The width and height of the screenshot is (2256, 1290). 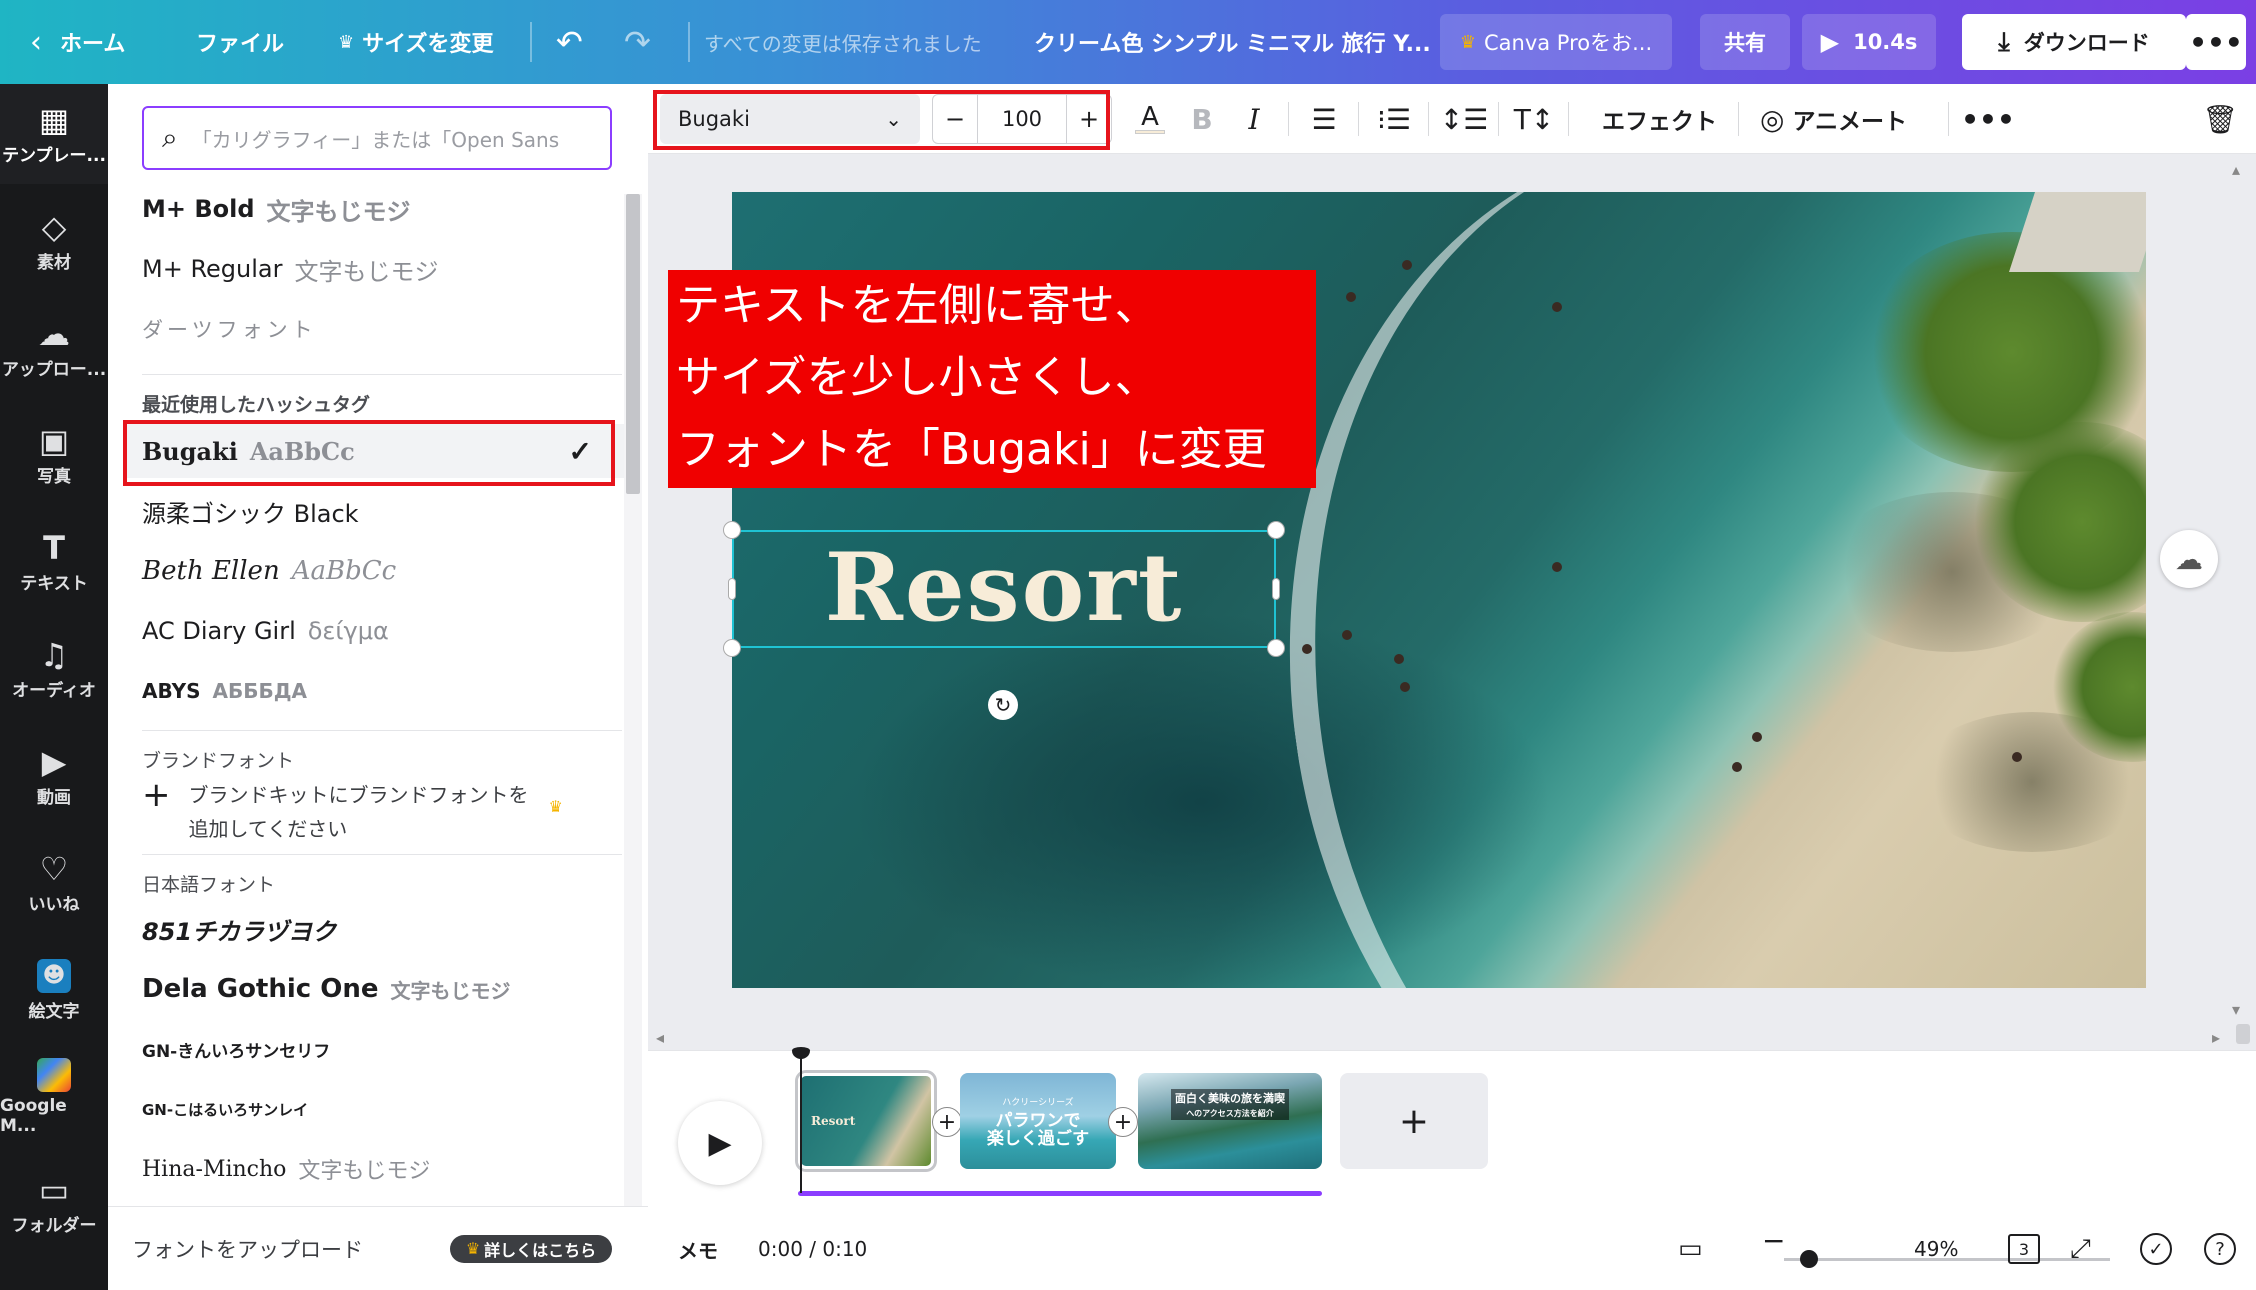 I want to click on annotation-caption: テキストを左側に寄せ、 サイズを少し小さくし、 フォントを「Bugaki」に変更, so click(x=992, y=379).